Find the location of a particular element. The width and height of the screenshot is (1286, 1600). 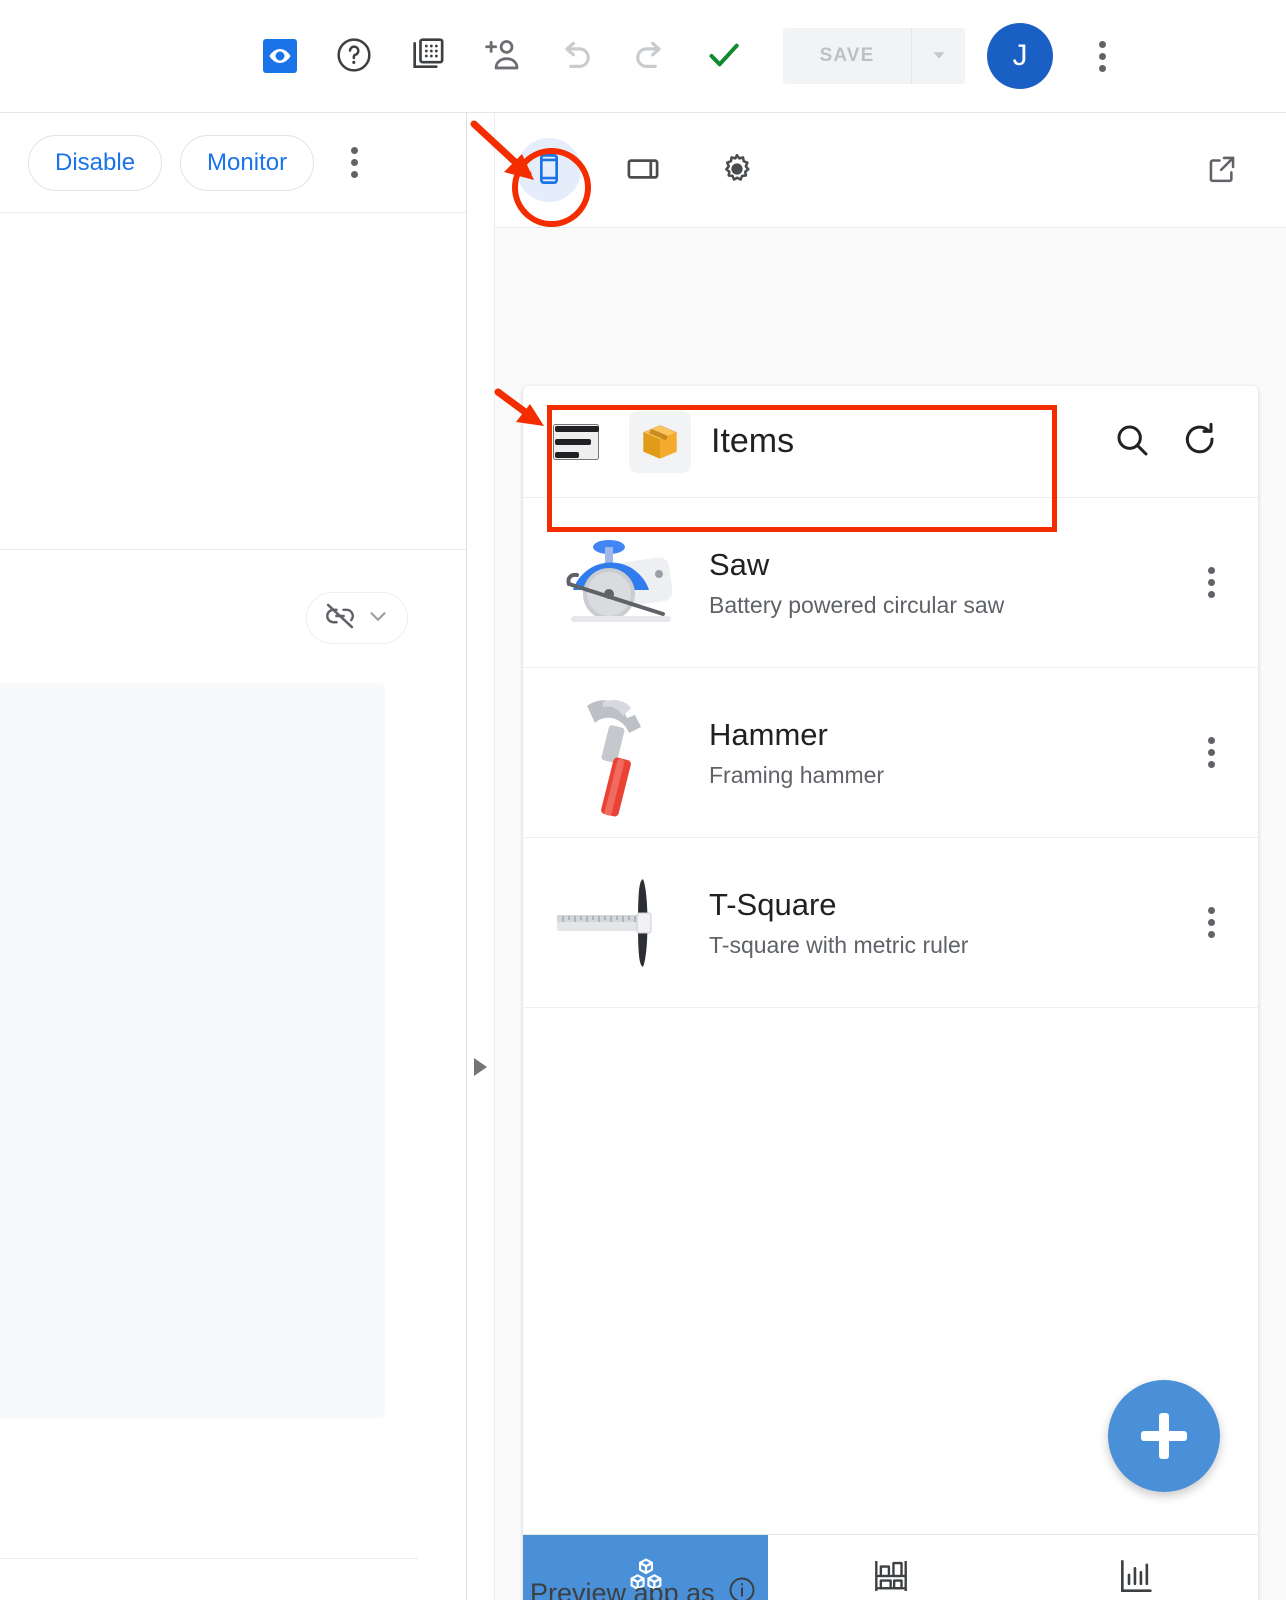

preview-app-as-label: Preview app as is located at coordinates (622, 1589).